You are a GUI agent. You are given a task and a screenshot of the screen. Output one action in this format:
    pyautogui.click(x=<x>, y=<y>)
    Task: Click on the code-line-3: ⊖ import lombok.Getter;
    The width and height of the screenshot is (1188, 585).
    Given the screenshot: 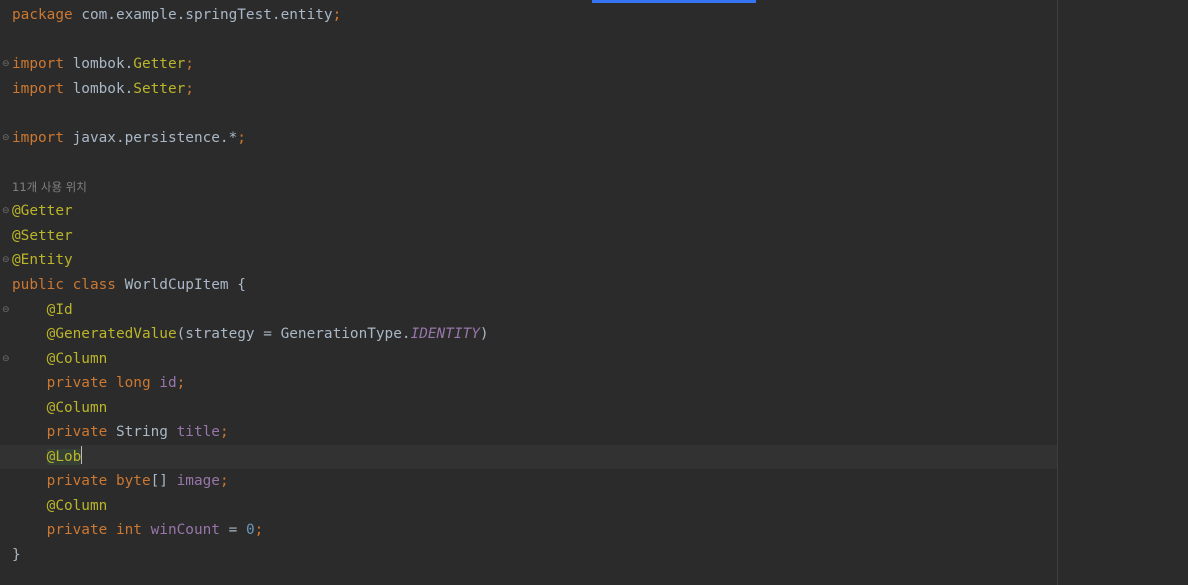 What is the action you would take?
    pyautogui.click(x=528, y=64)
    